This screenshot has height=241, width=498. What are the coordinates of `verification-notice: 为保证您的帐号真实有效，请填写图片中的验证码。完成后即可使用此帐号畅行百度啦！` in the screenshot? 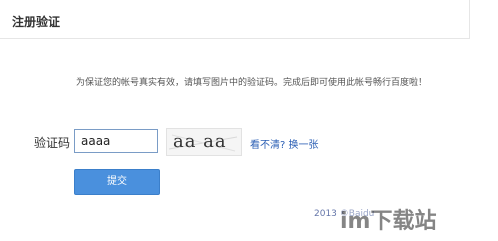 It's located at (252, 83).